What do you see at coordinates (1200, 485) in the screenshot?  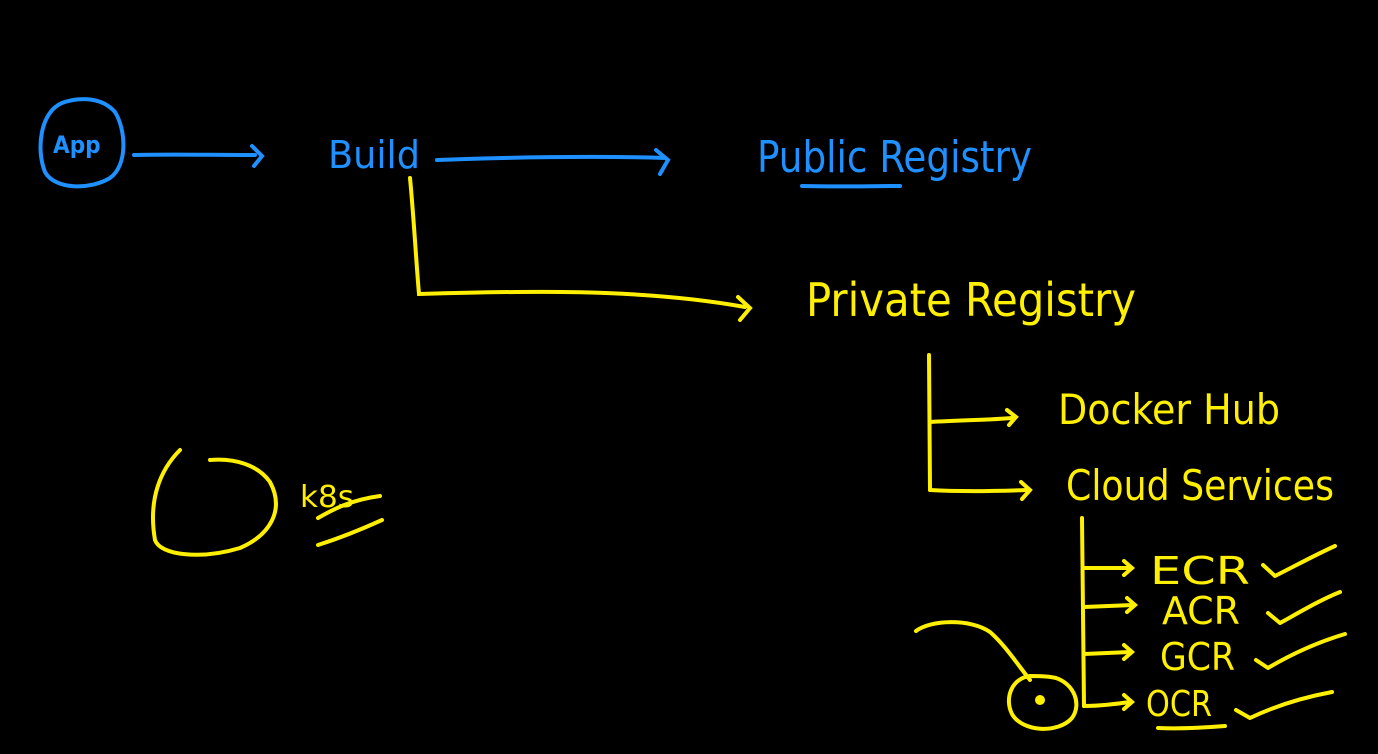 I see `cloud-services-label: Cloud Services` at bounding box center [1200, 485].